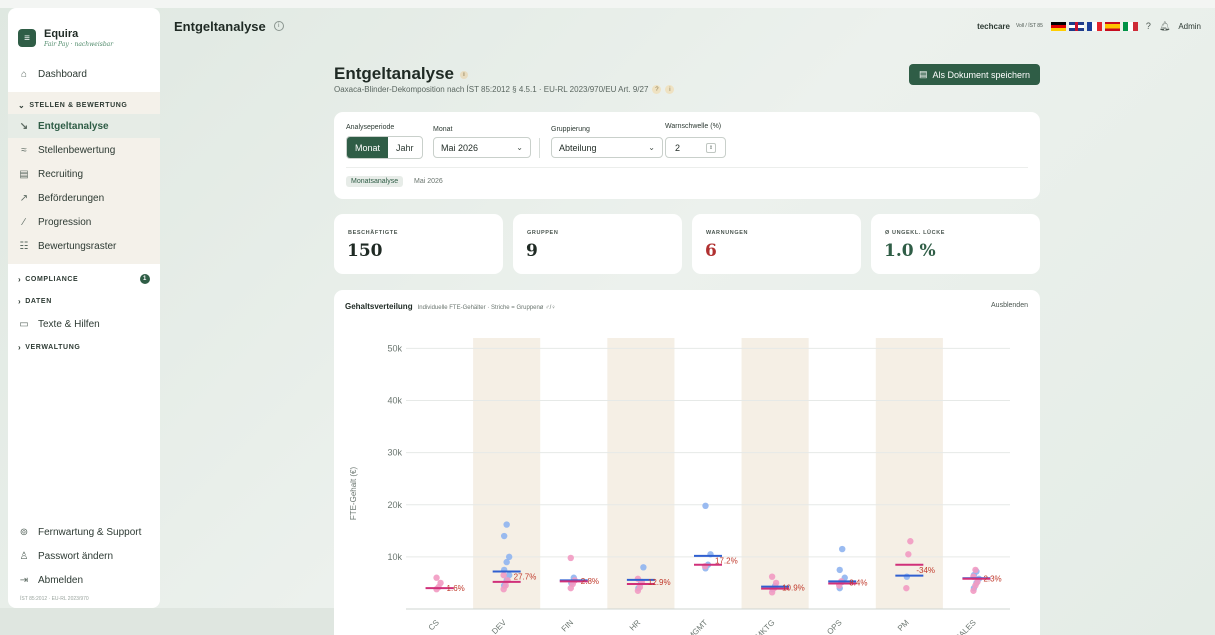 The width and height of the screenshot is (1215, 635). I want to click on sidebar-section-verwaltung: › VERWALTUNG, so click(84, 347).